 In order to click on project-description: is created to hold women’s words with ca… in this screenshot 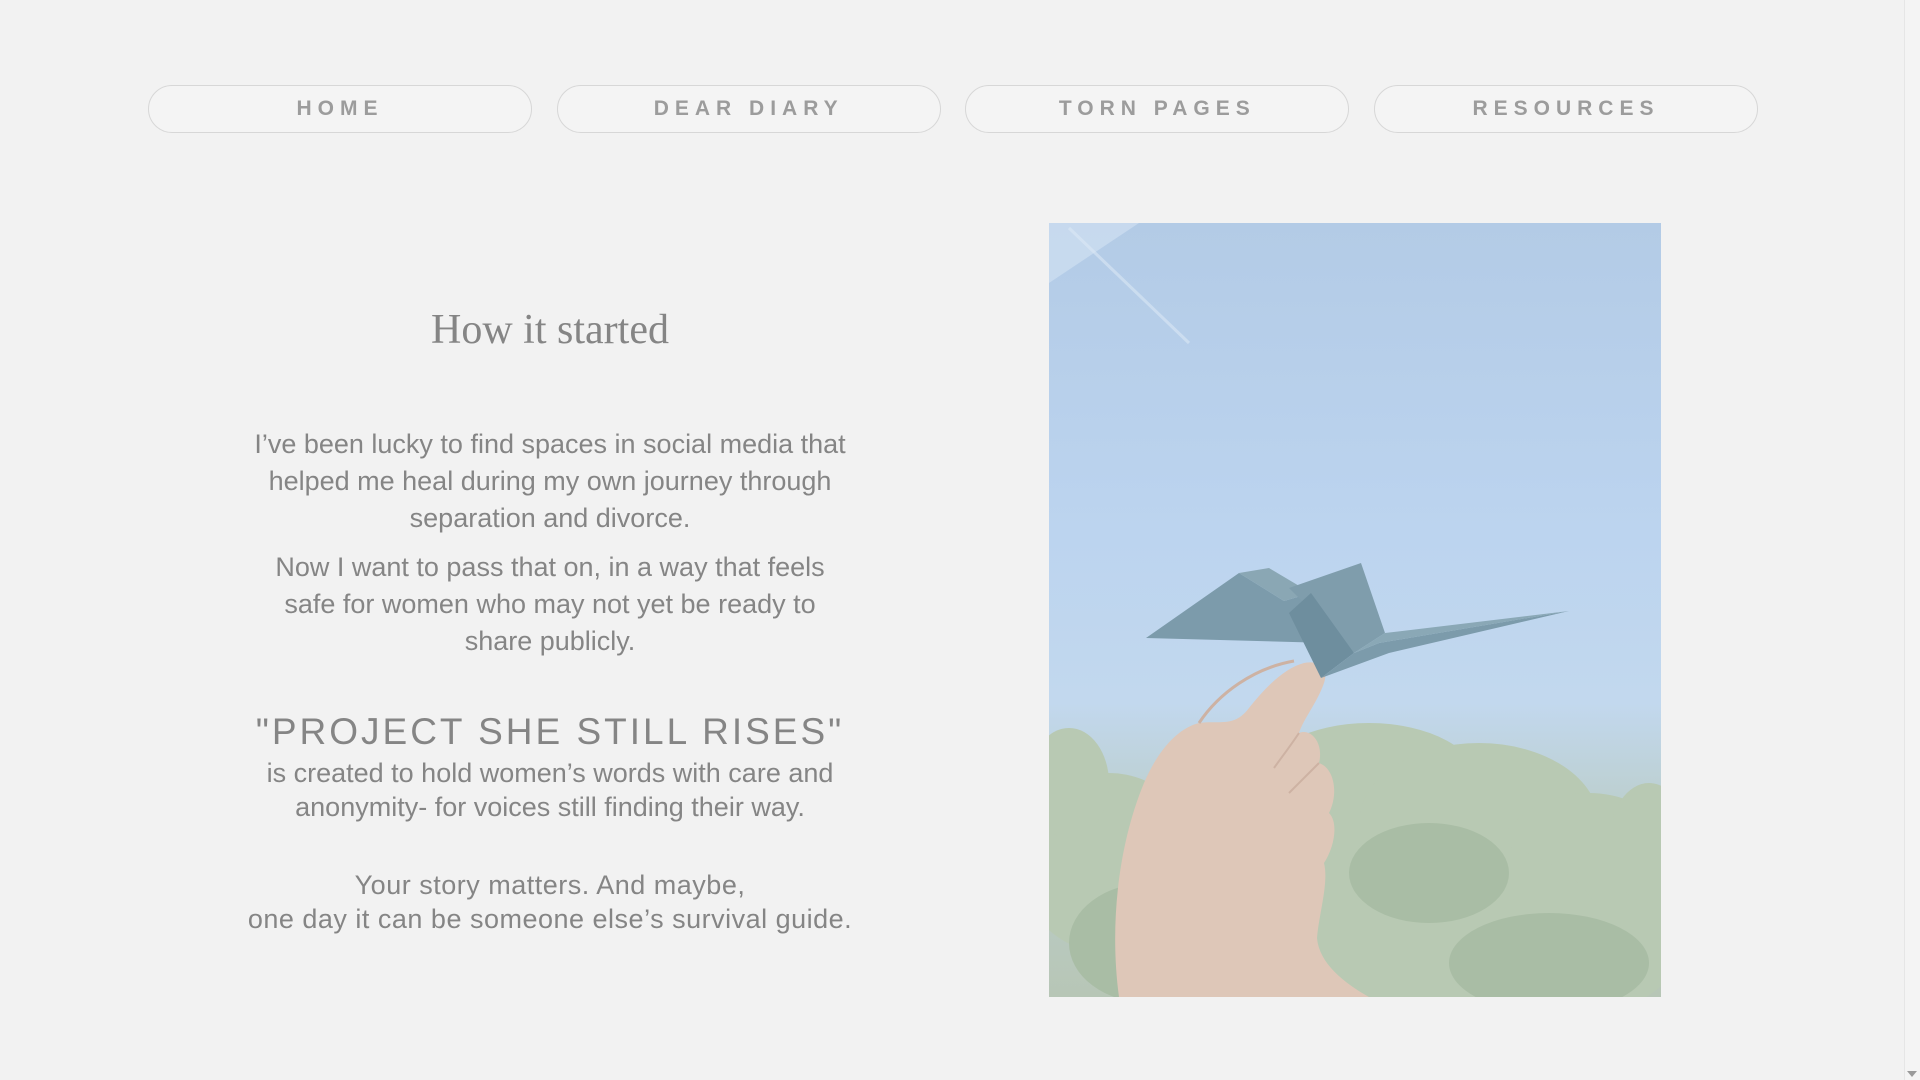, I will do `click(550, 790)`.